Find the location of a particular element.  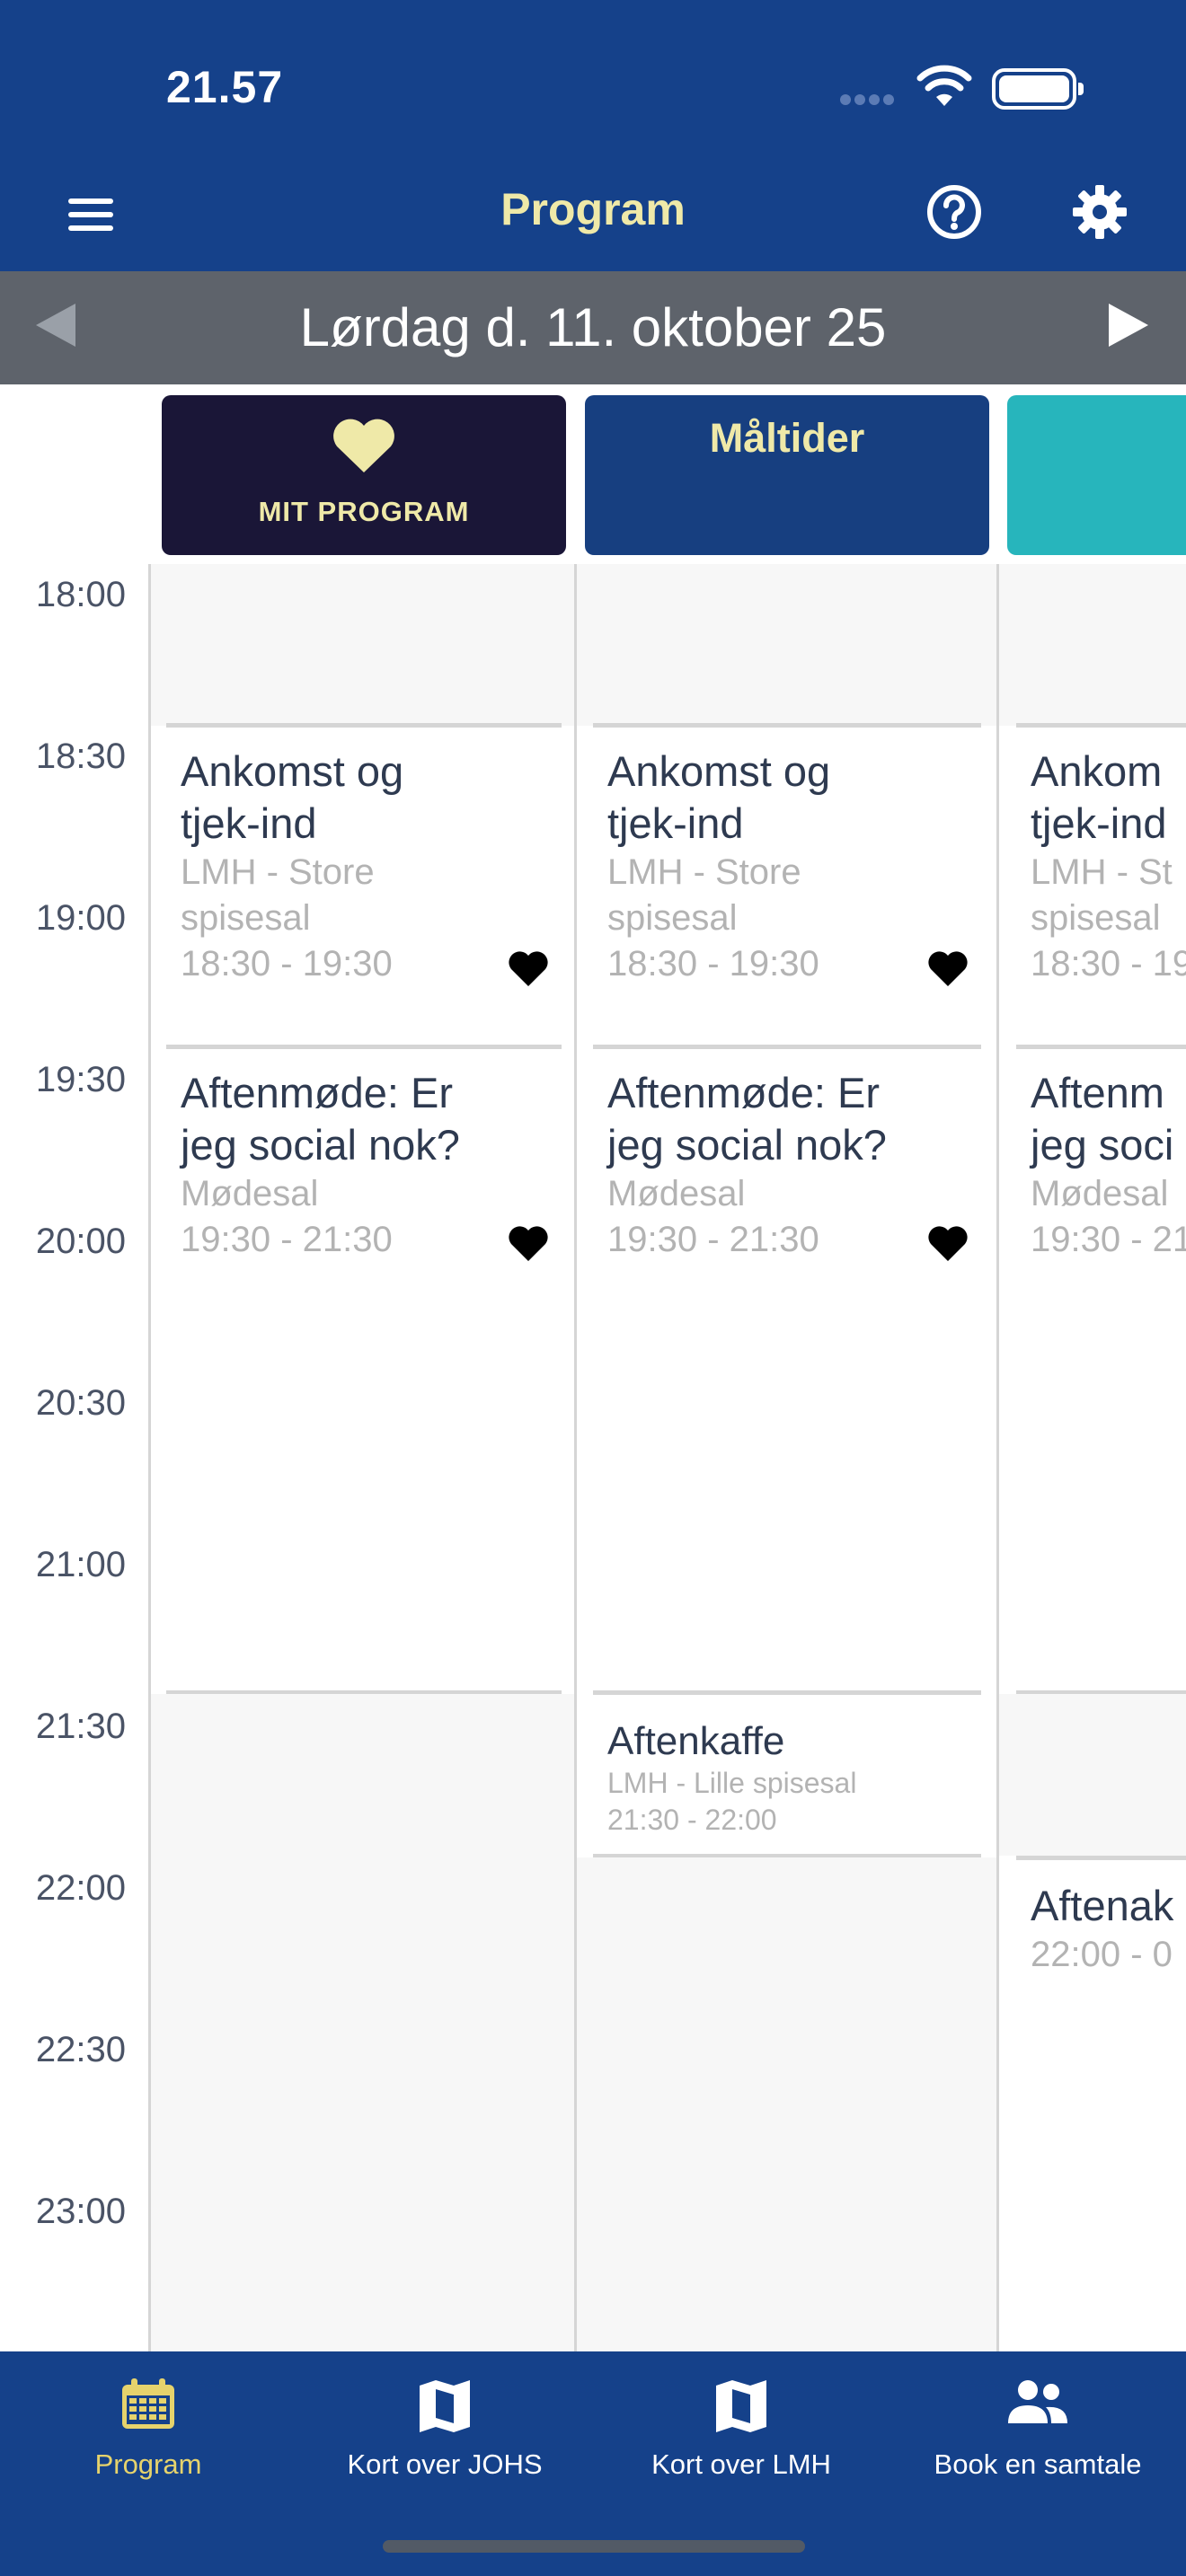

event-time: 22:00 - 0 is located at coordinates (1102, 1954).